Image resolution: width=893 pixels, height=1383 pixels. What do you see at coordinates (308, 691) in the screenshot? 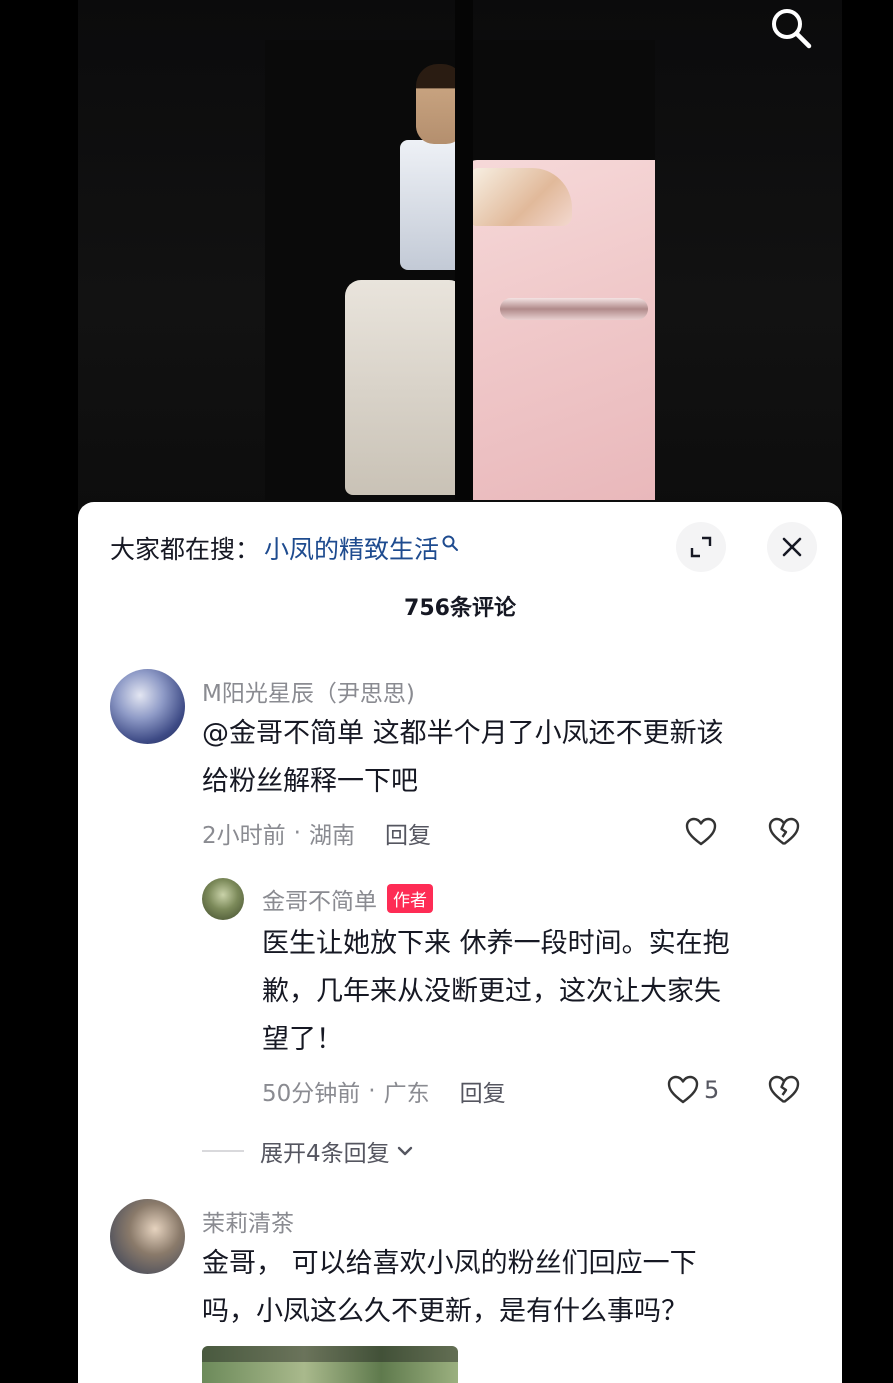
I see `comment-username: M阳光星辰（尹思思)` at bounding box center [308, 691].